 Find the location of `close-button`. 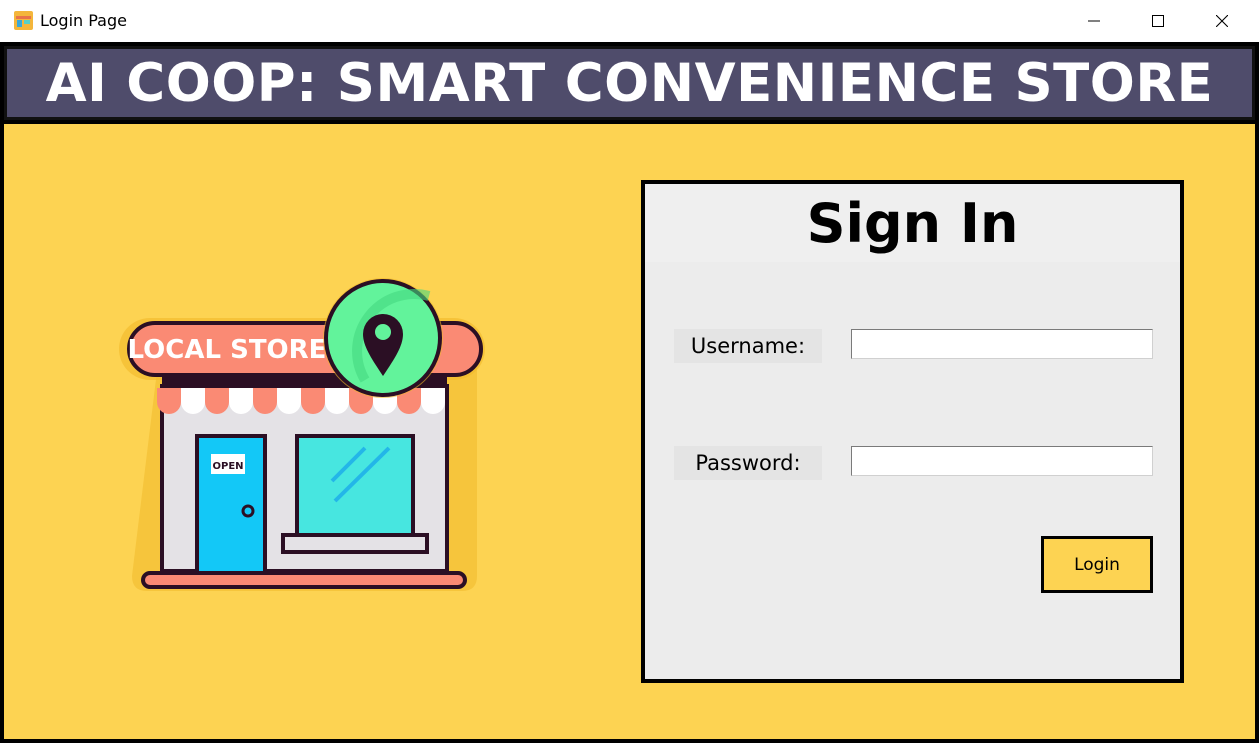

close-button is located at coordinates (1222, 21).